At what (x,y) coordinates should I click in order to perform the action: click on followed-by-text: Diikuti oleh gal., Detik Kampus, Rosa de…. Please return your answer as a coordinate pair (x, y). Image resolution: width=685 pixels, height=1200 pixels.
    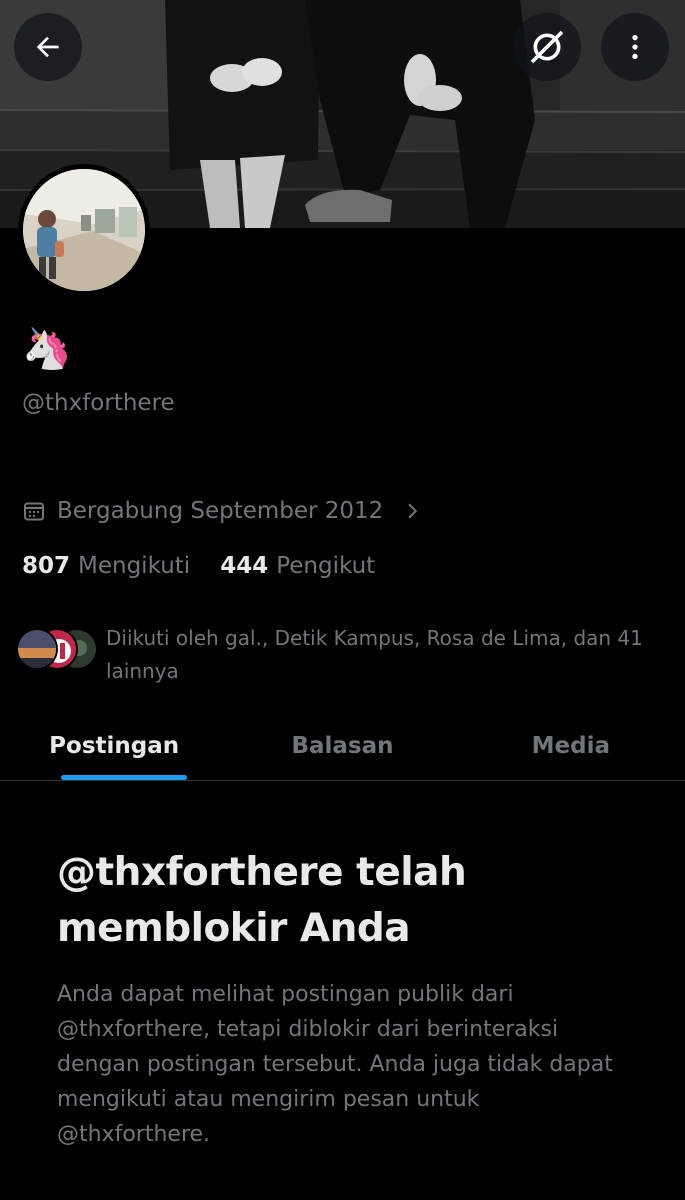
    Looking at the image, I should click on (374, 654).